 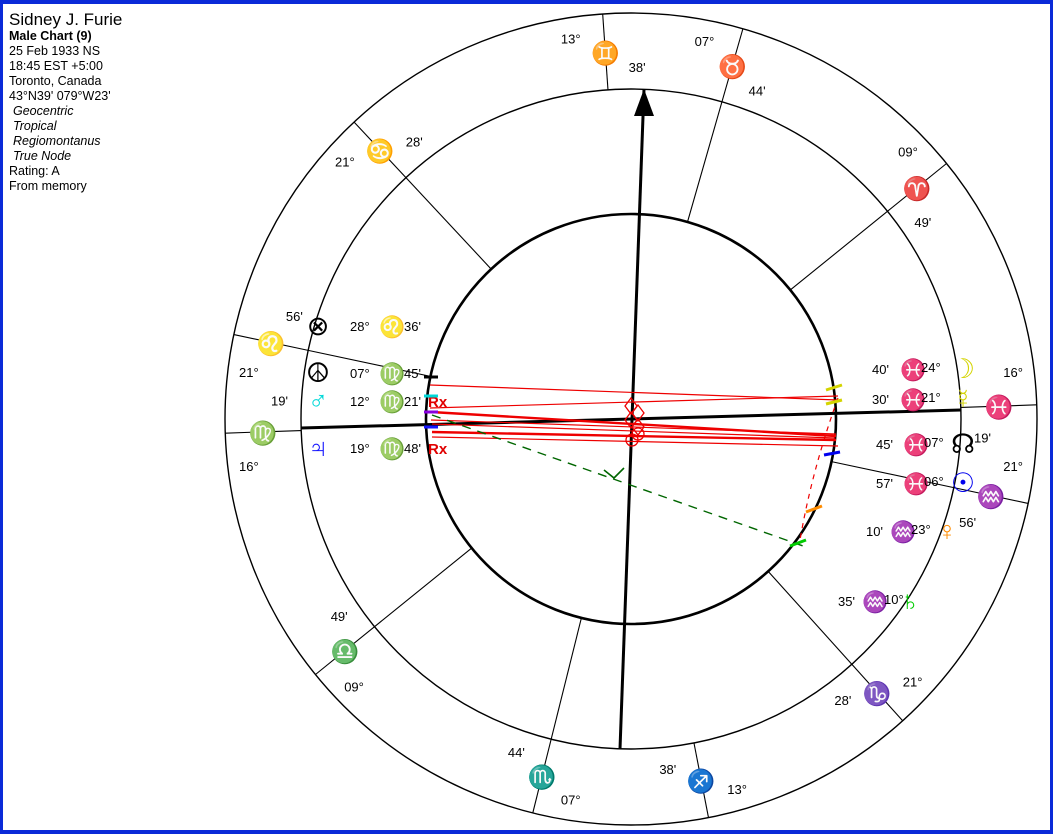 What do you see at coordinates (931, 367) in the screenshot?
I see `planet-degree-moon: 24°` at bounding box center [931, 367].